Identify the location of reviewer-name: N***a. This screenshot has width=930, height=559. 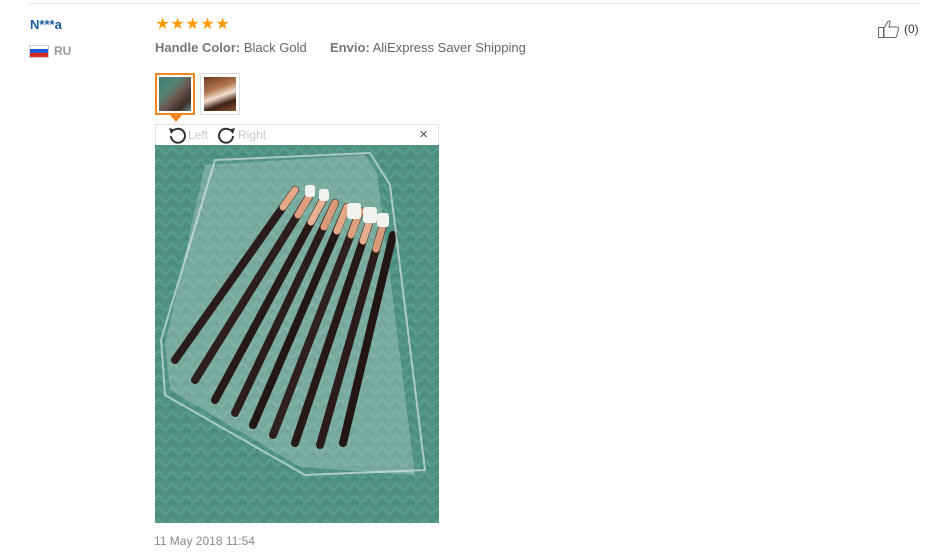
(46, 24).